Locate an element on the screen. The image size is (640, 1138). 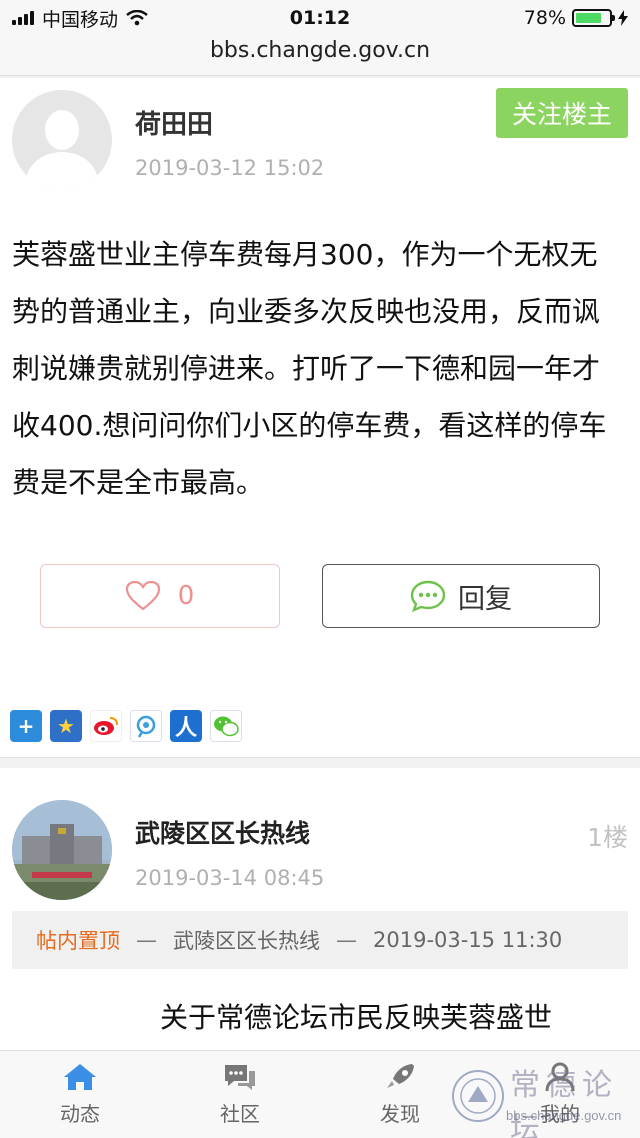
tencent-weibo-icon is located at coordinates (146, 726).